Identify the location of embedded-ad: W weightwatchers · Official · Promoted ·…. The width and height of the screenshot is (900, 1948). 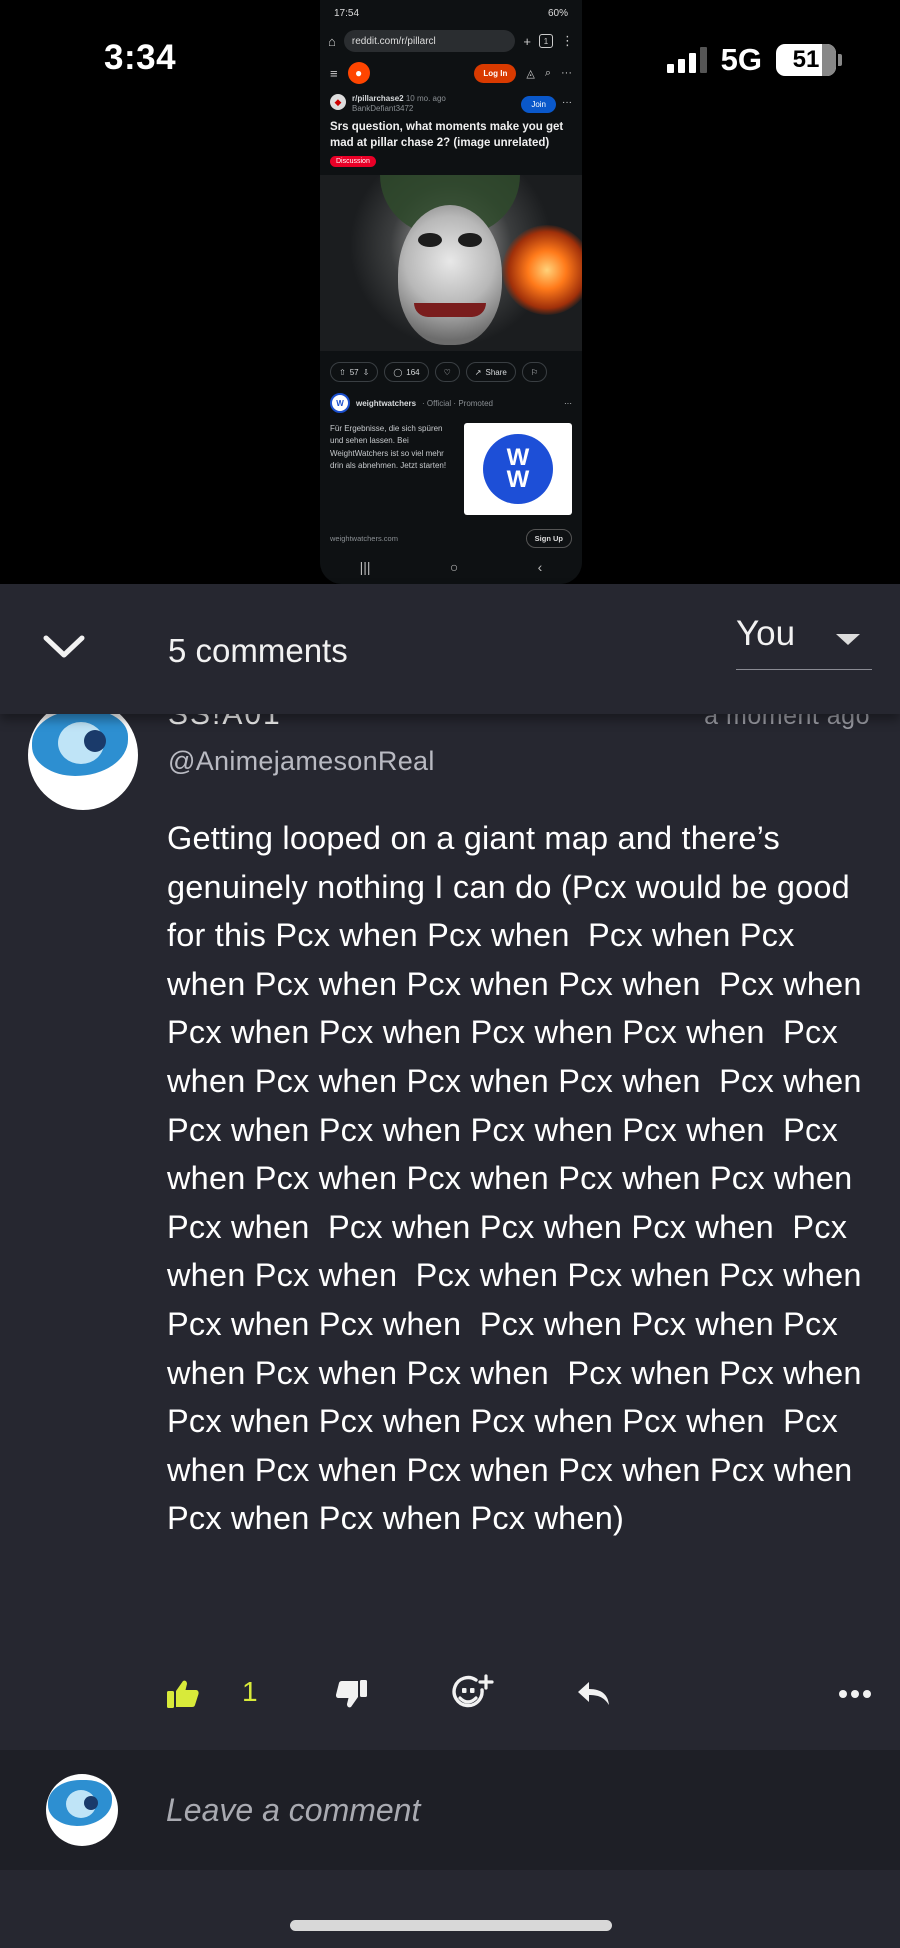
(451, 470).